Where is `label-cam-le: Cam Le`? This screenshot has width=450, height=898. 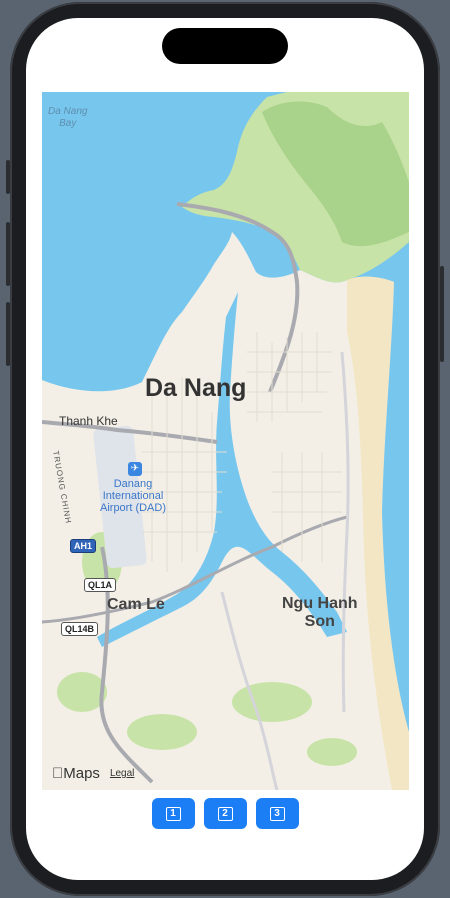
label-cam-le: Cam Le is located at coordinates (136, 604).